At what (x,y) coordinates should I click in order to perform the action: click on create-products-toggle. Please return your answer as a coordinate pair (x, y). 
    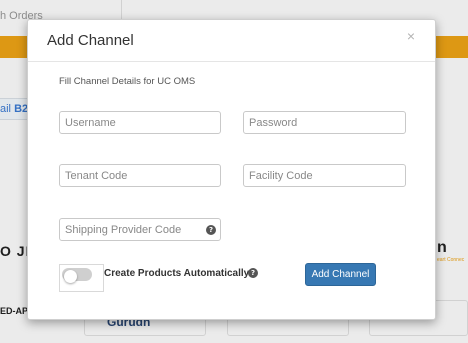
    Looking at the image, I should click on (81, 278).